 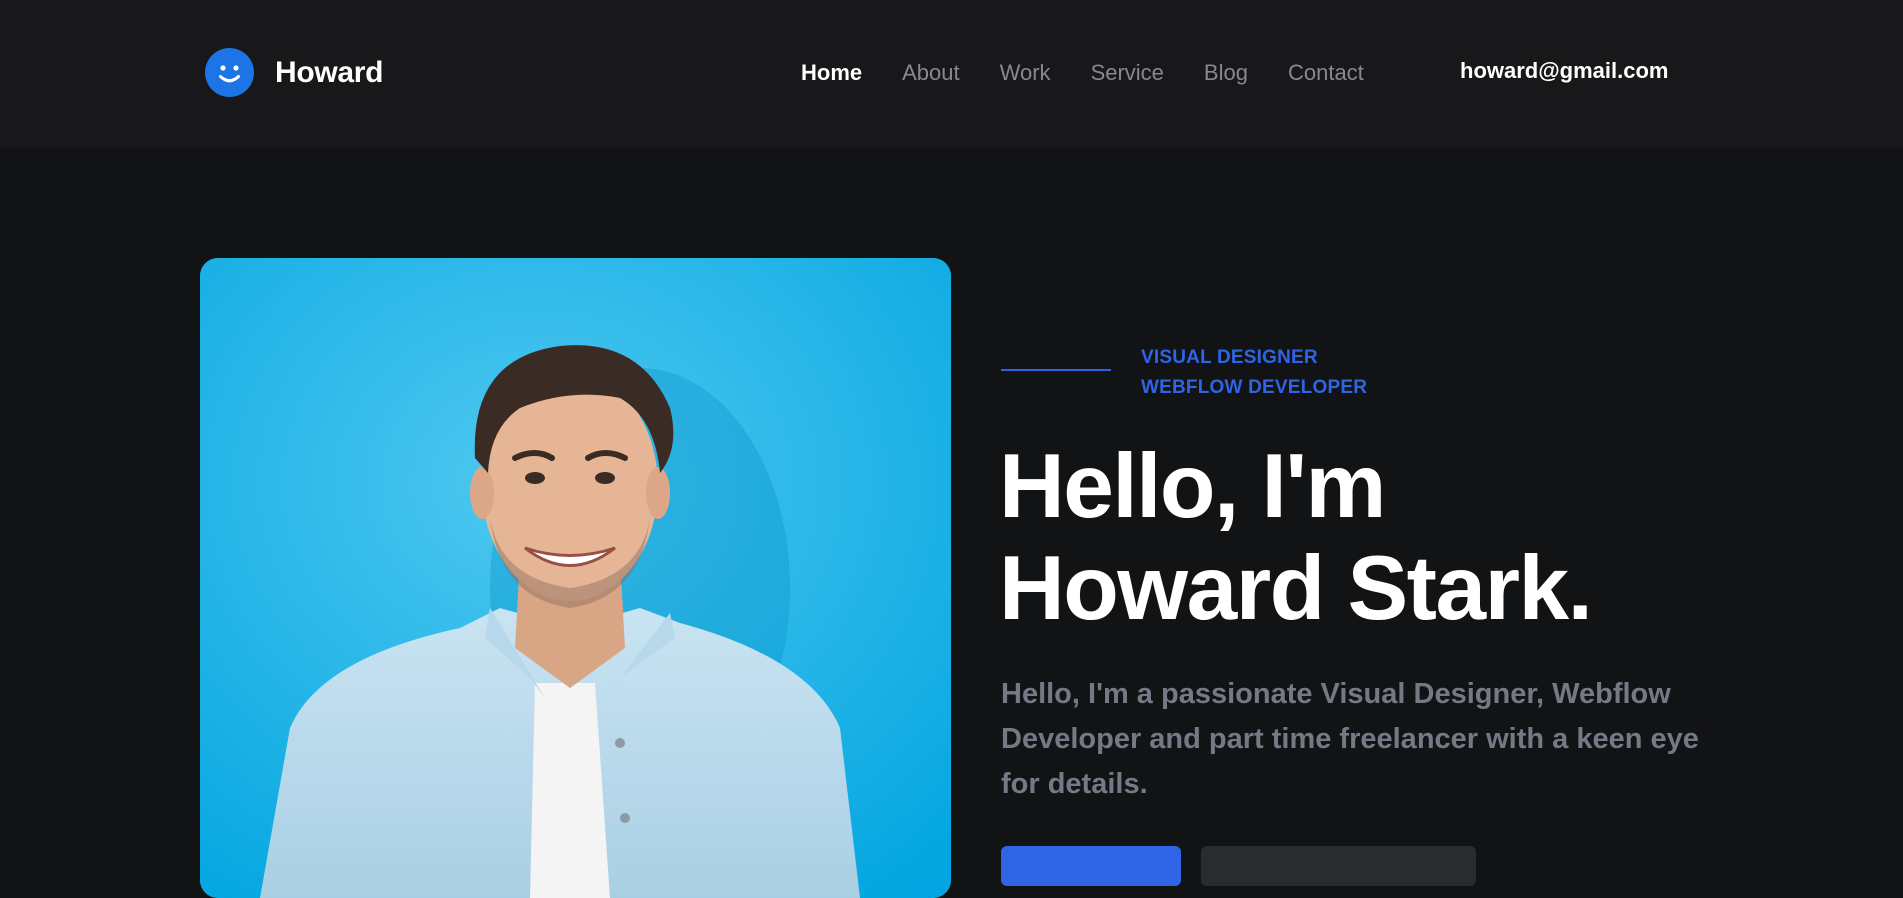 What do you see at coordinates (1254, 387) in the screenshot?
I see `role-webflow-developer: WEBFLOW DEVELOPER` at bounding box center [1254, 387].